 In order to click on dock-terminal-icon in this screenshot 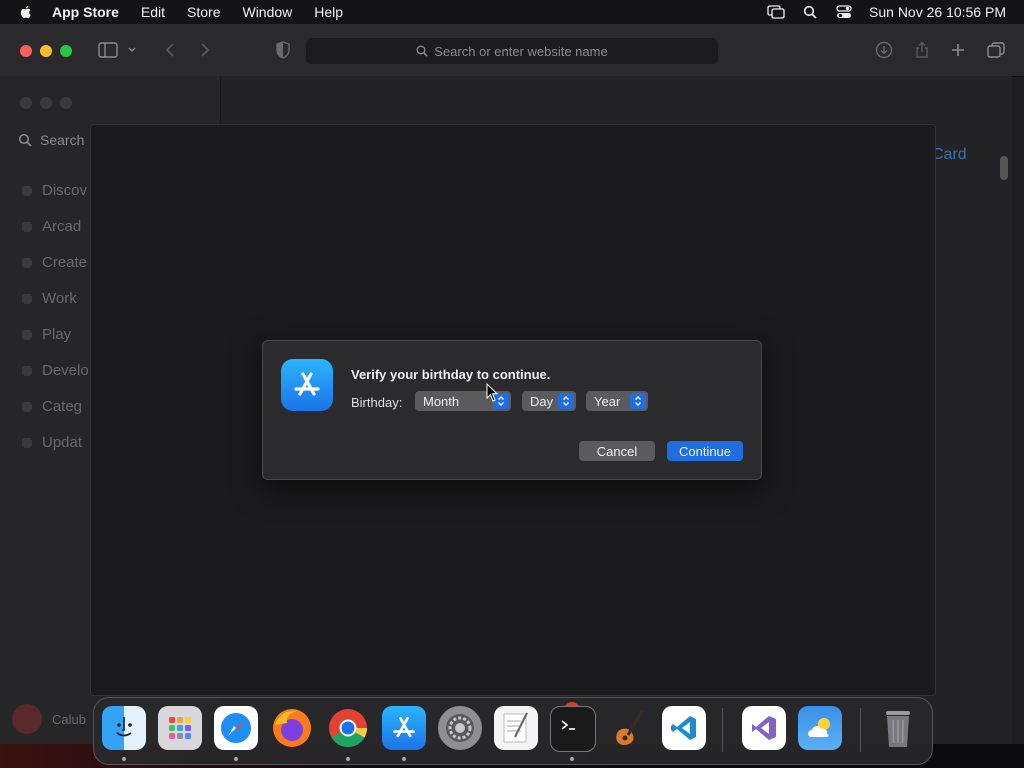, I will do `click(573, 729)`.